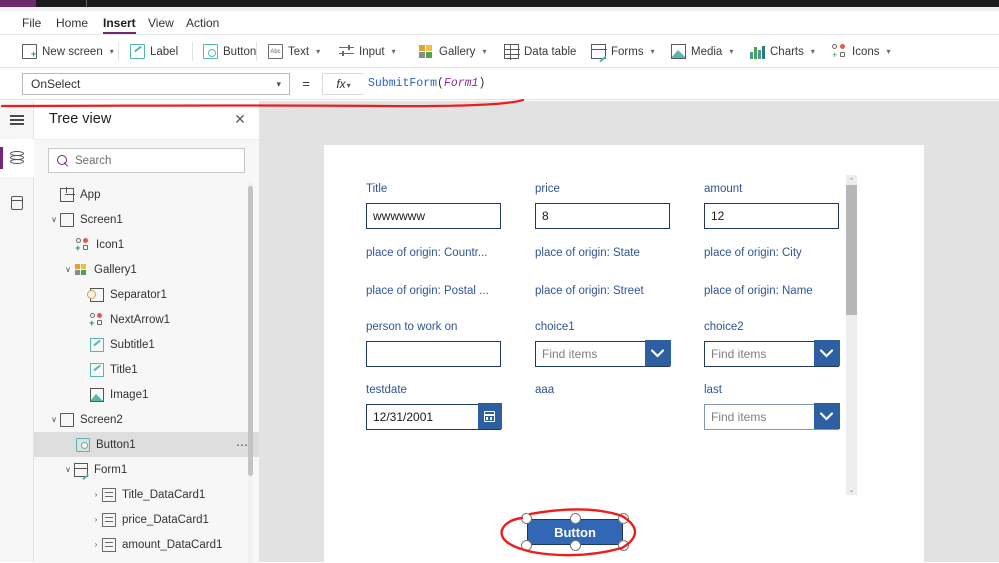 The width and height of the screenshot is (999, 563). What do you see at coordinates (72, 51) in the screenshot?
I see `ribbon-new-screen-label: New screen` at bounding box center [72, 51].